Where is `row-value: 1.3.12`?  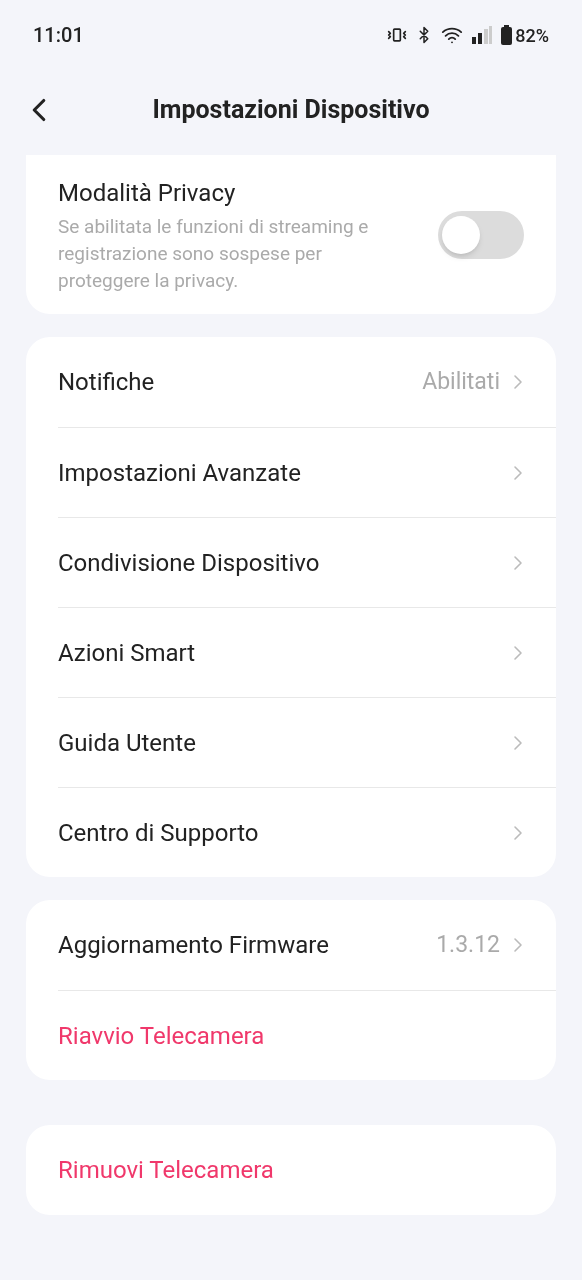
row-value: 1.3.12 is located at coordinates (468, 944).